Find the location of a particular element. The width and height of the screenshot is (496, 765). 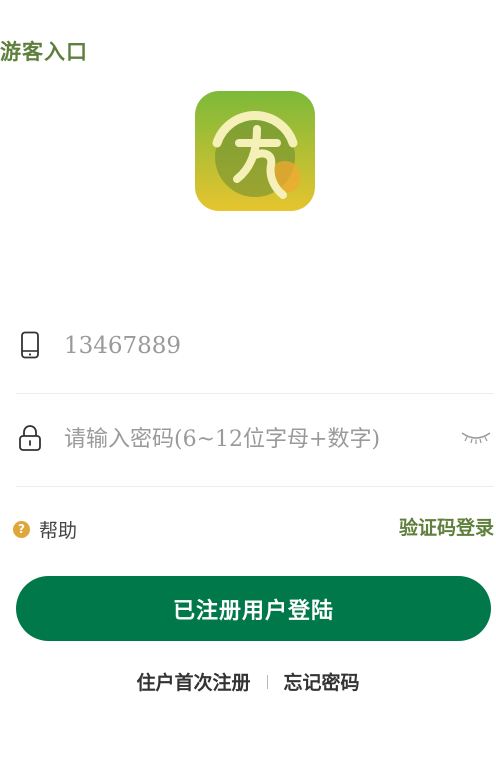

bottom-links: 住户首次注册 忘记密码 is located at coordinates (248, 681).